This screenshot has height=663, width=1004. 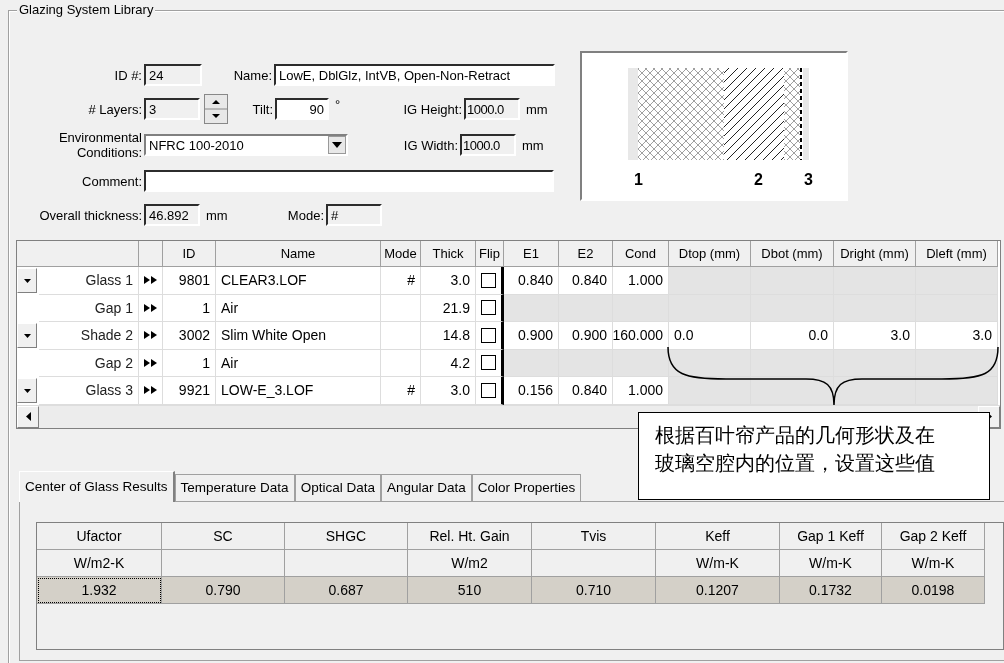 I want to click on mode-field: #, so click(x=354, y=215).